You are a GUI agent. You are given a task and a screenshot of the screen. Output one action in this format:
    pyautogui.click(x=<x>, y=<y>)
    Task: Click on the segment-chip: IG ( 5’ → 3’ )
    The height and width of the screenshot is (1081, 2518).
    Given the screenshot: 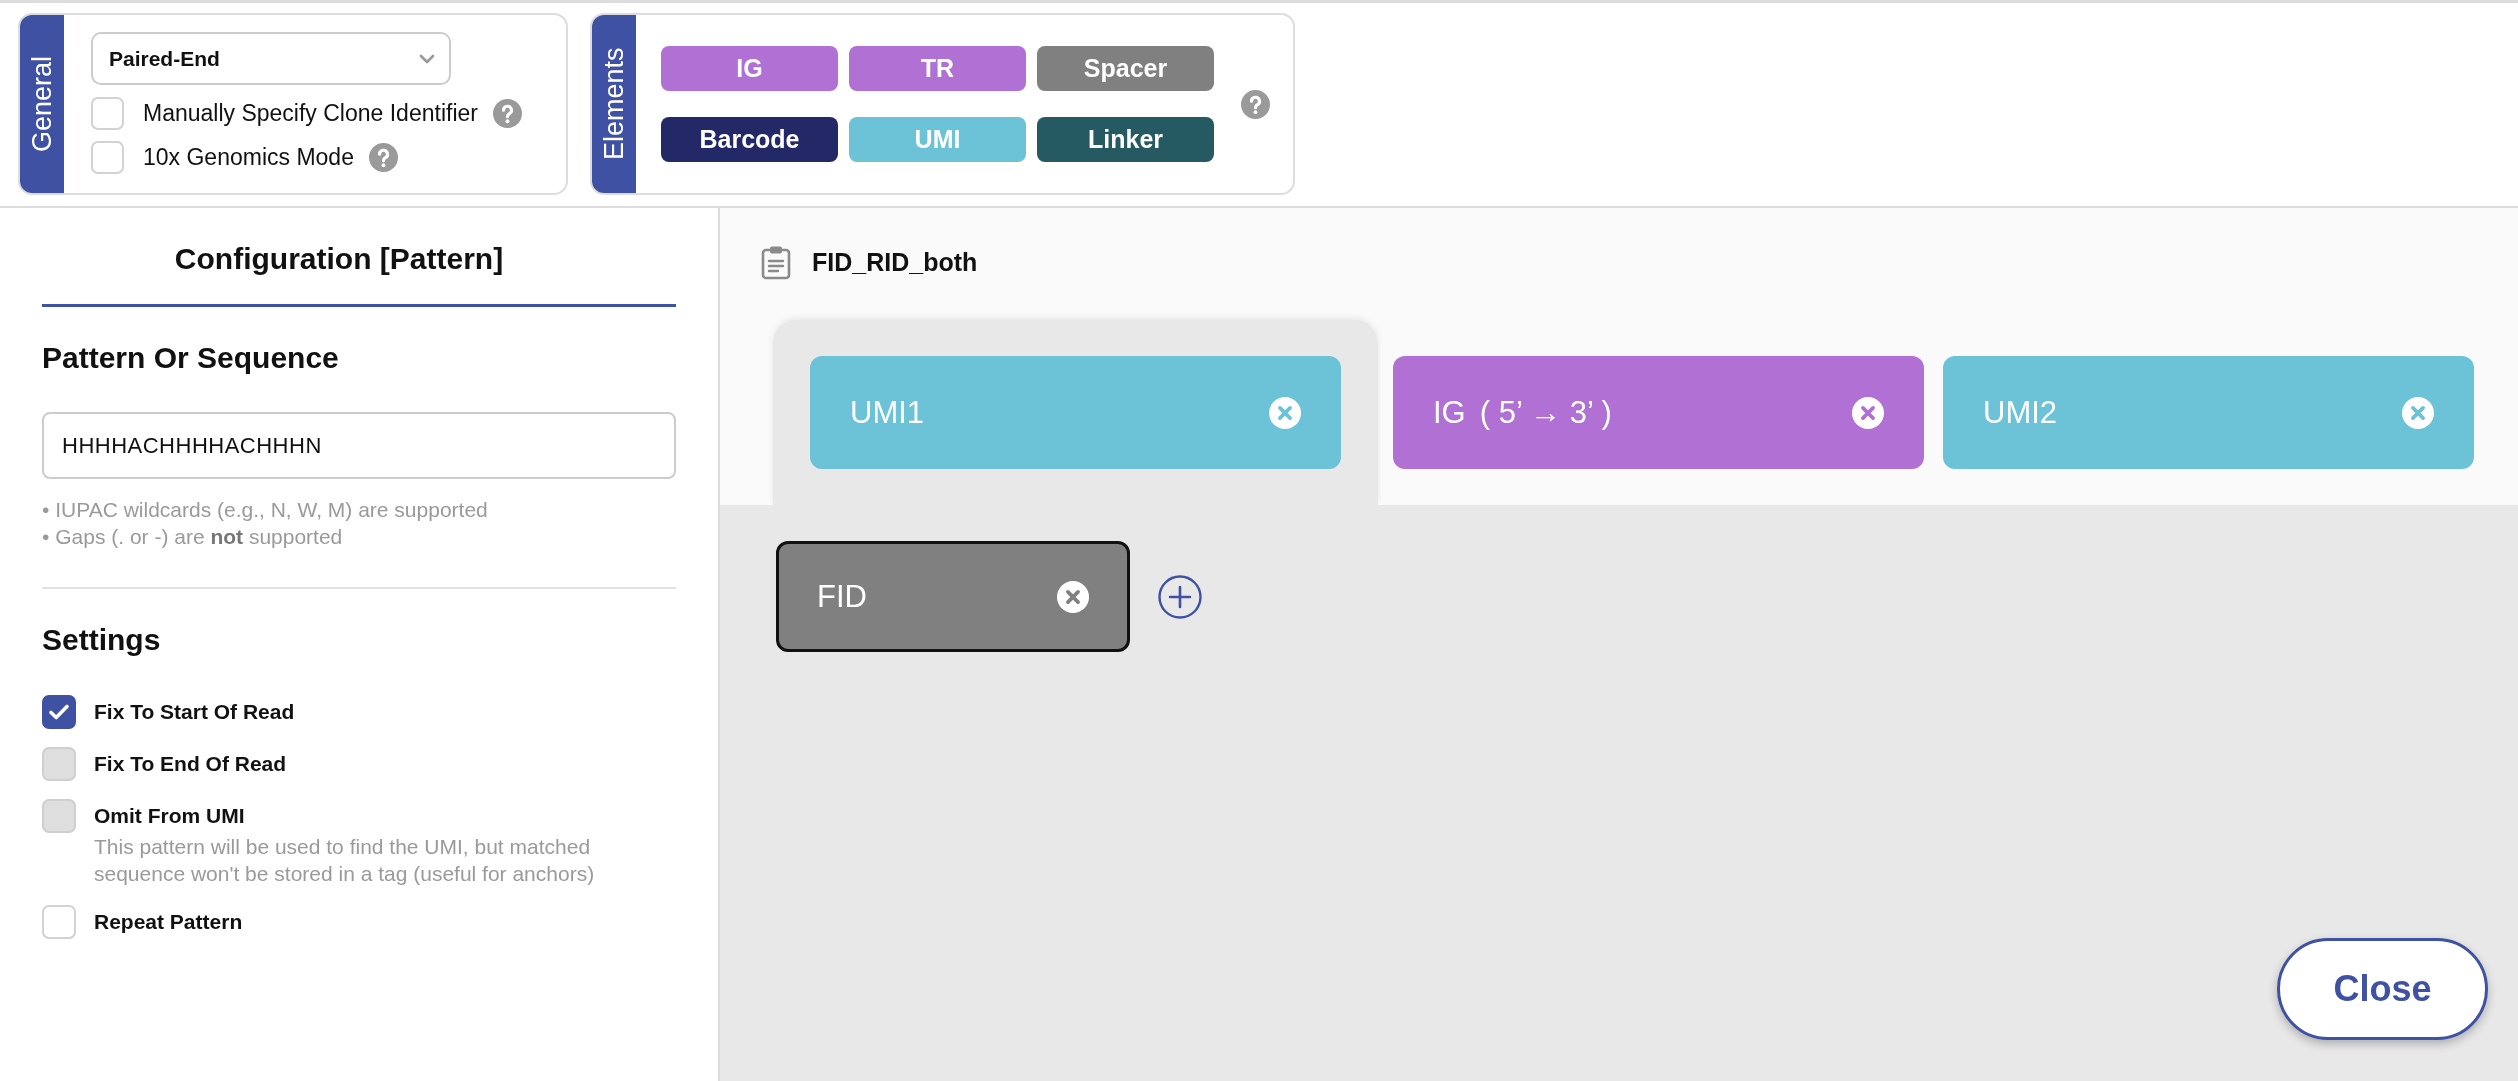 What is the action you would take?
    pyautogui.click(x=1658, y=412)
    